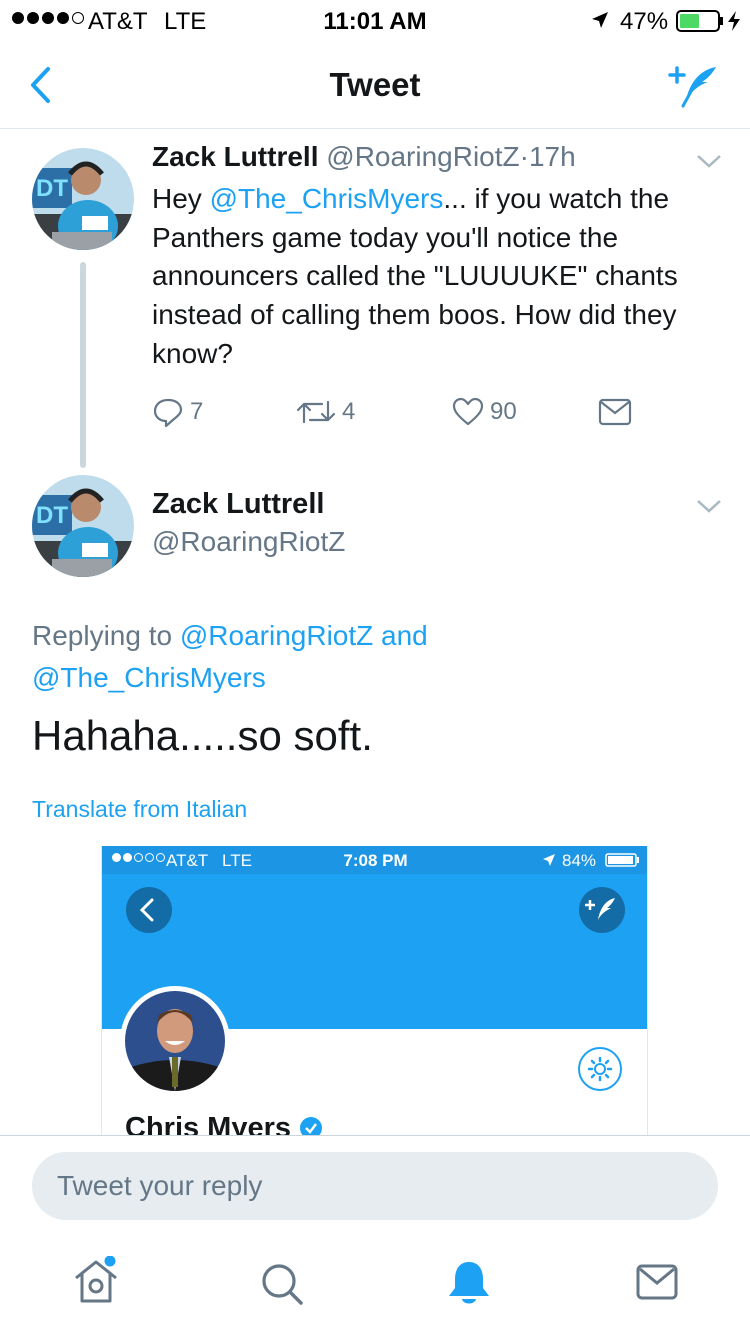 The height and width of the screenshot is (1334, 750). I want to click on page-title: Tweet, so click(375, 84).